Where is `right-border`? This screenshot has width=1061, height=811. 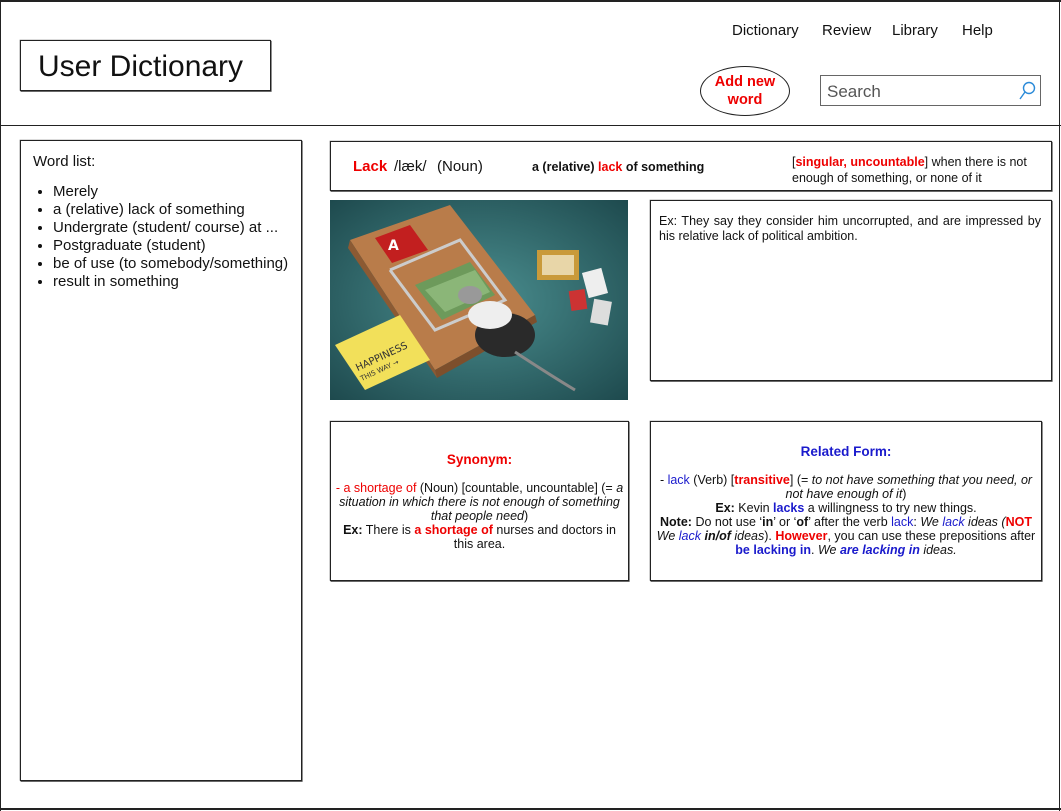
right-border is located at coordinates (1059, 405).